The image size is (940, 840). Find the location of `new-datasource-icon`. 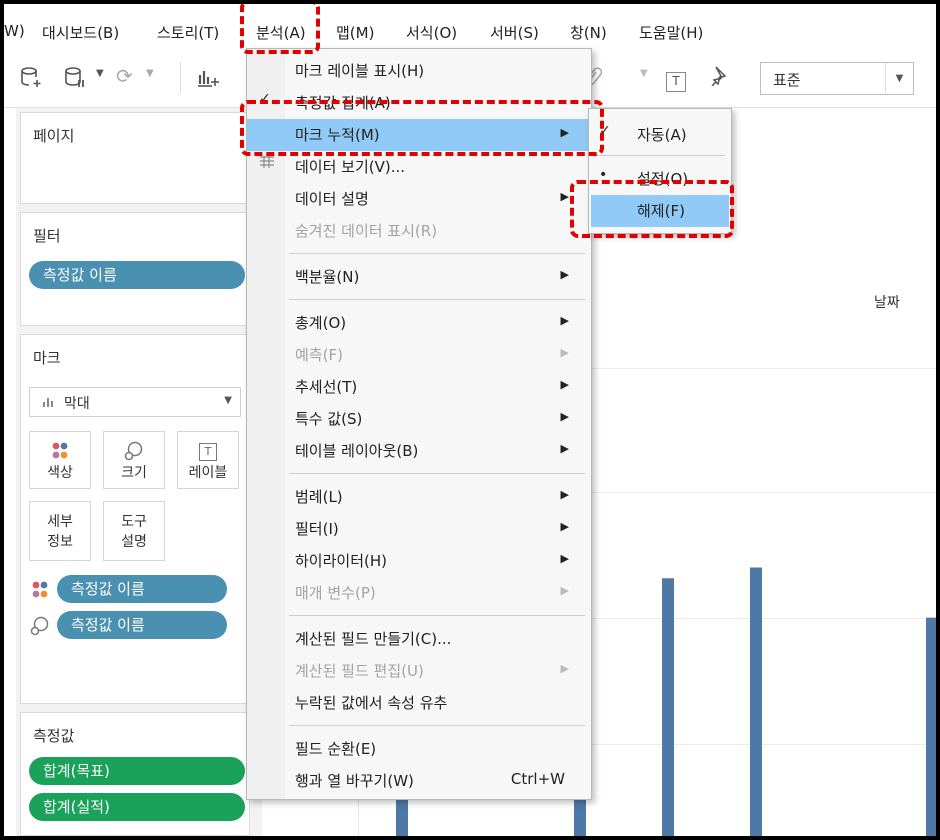

new-datasource-icon is located at coordinates (31, 79).